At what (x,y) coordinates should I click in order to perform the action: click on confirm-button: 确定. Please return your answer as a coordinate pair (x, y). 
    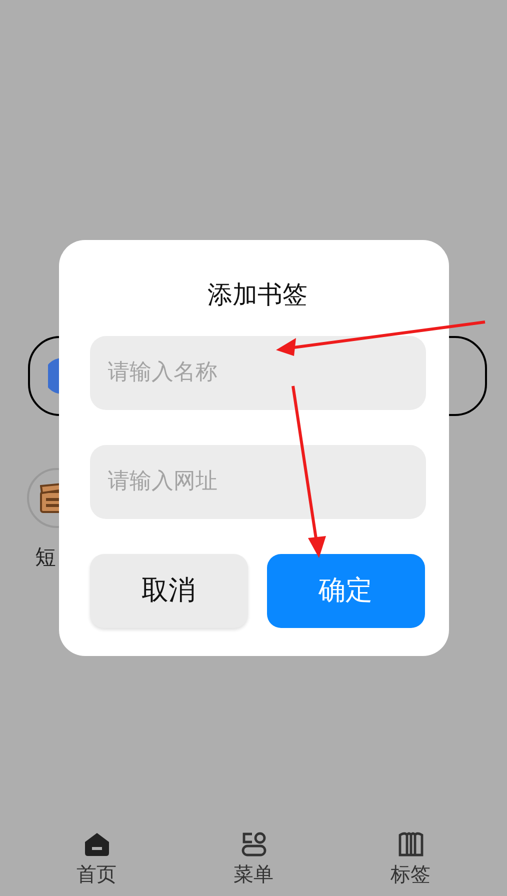
    Looking at the image, I should click on (345, 591).